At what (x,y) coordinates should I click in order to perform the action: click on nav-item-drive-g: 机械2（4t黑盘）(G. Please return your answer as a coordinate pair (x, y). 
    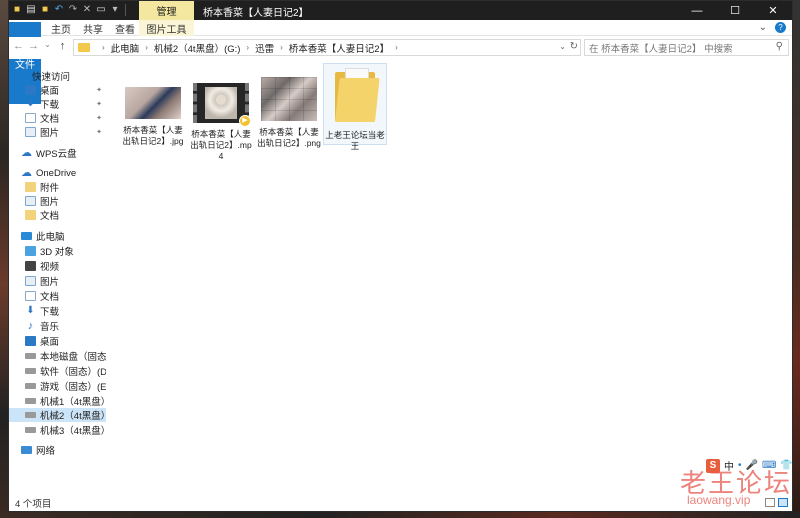
    Looking at the image, I should click on (57, 415).